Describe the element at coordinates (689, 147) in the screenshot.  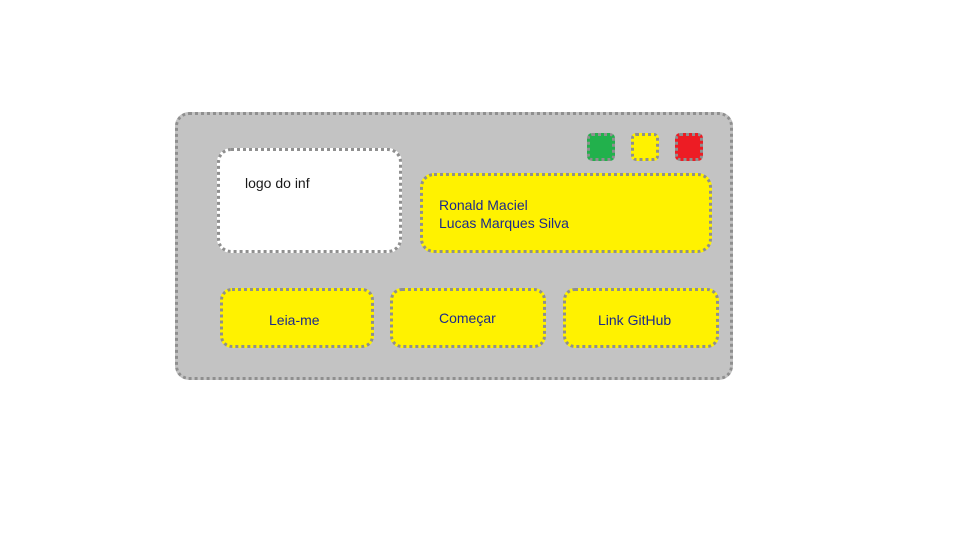
I see `window-control-red` at that location.